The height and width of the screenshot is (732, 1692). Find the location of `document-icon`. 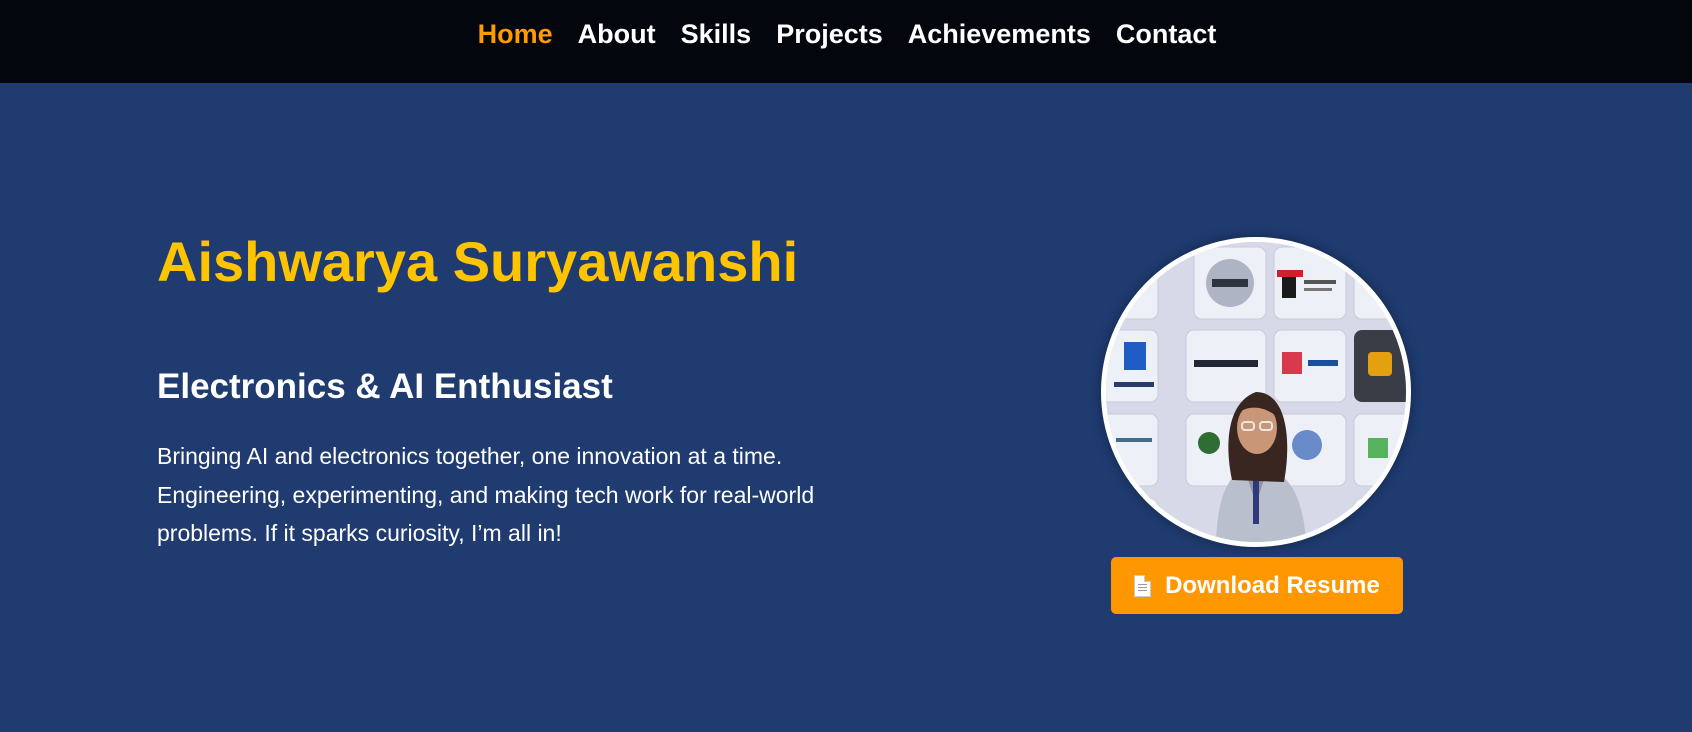

document-icon is located at coordinates (1143, 585).